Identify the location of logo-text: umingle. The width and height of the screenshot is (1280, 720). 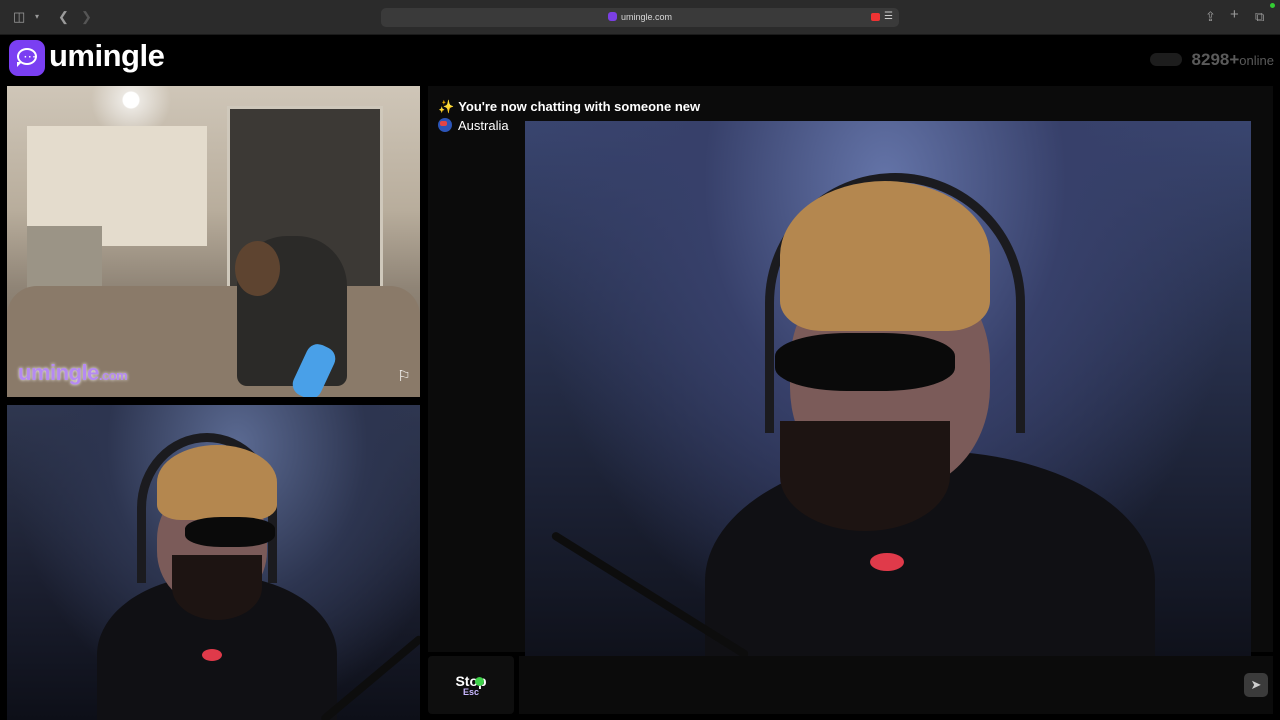
(107, 56).